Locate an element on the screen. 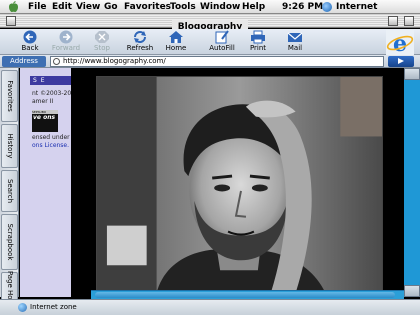 This screenshot has height=315, width=420. tab-history: History is located at coordinates (9, 146).